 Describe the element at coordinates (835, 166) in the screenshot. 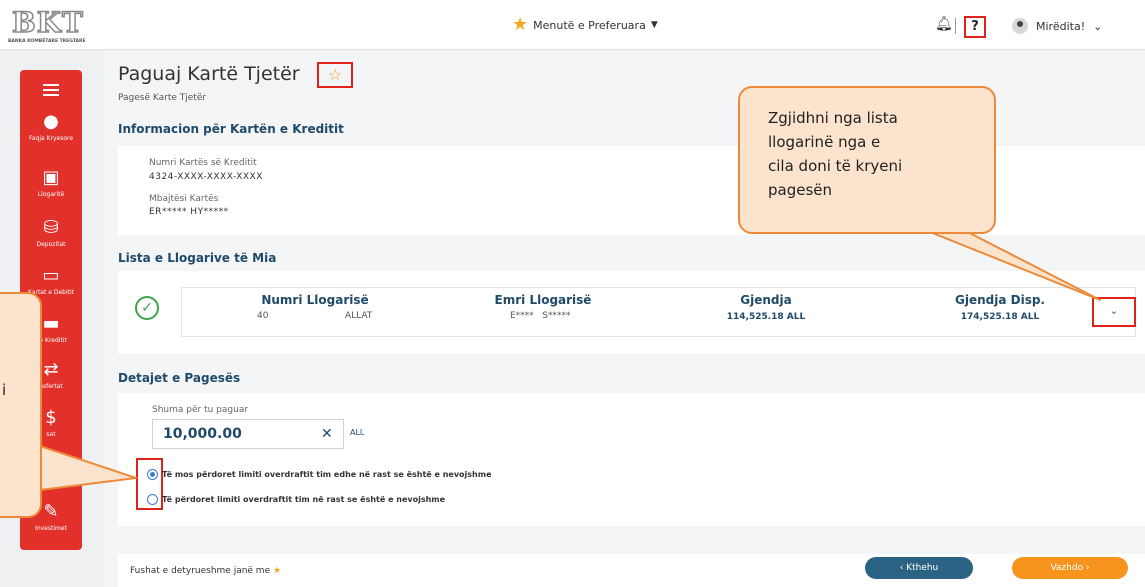

I see `callout-line: cila doni të kryeni` at that location.